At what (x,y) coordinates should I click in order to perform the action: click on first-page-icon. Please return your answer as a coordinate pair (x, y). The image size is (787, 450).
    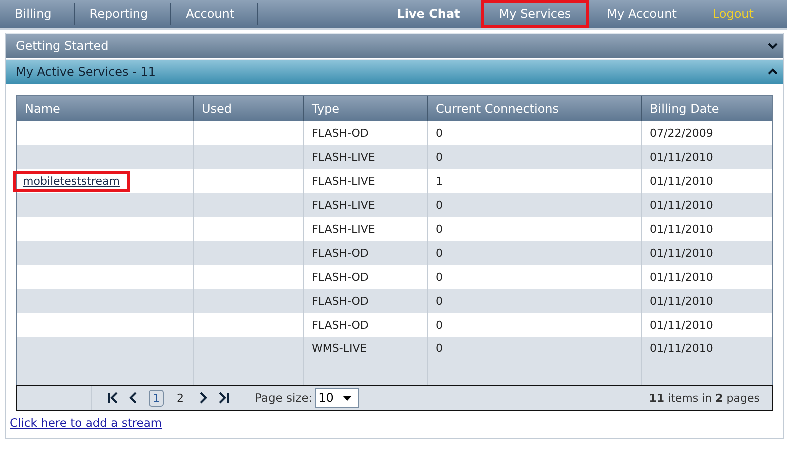
    Looking at the image, I should click on (113, 398).